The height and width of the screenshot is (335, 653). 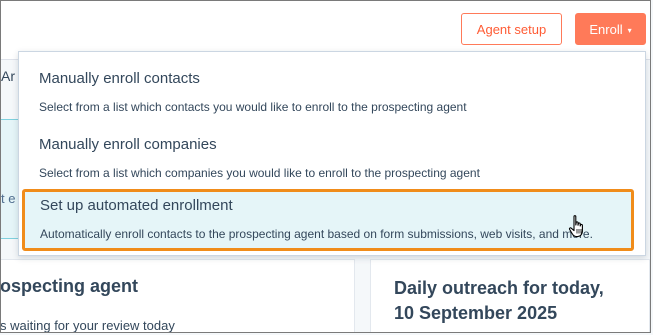 I want to click on chevron-down-icon: ▾, so click(x=629, y=30).